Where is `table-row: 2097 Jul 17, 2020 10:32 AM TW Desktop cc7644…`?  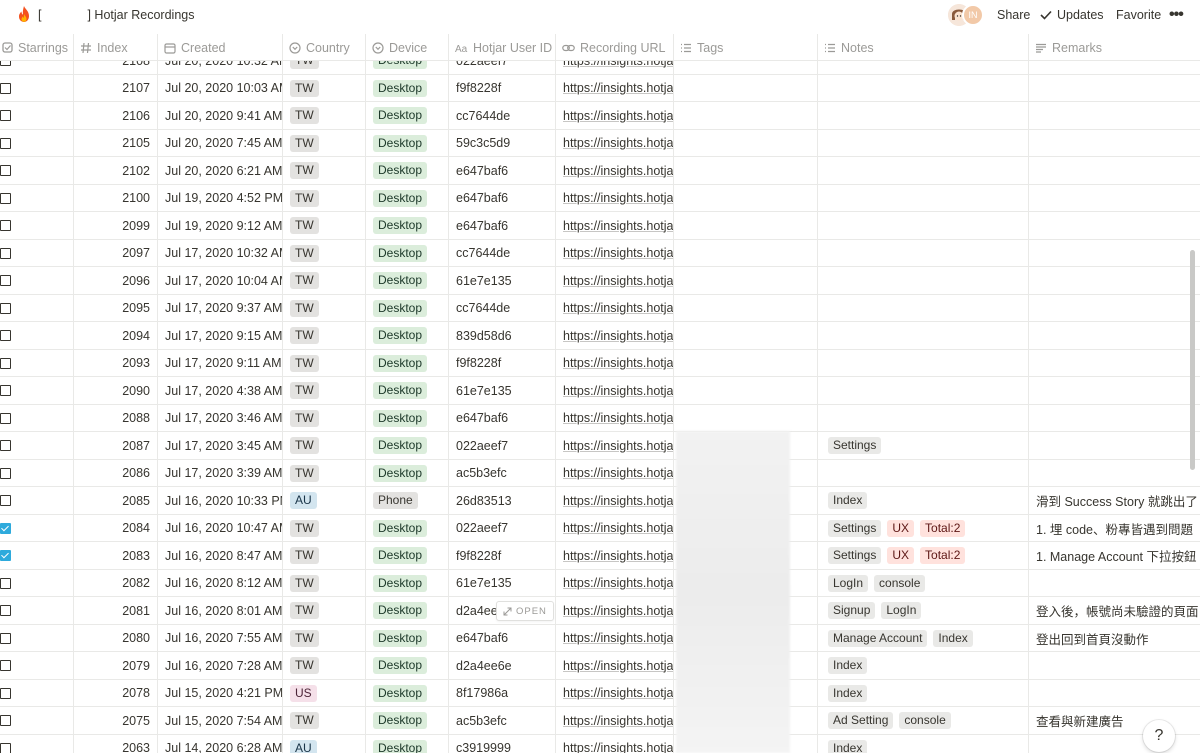
table-row: 2097 Jul 17, 2020 10:32 AM TW Desktop cc7644… is located at coordinates (600, 253).